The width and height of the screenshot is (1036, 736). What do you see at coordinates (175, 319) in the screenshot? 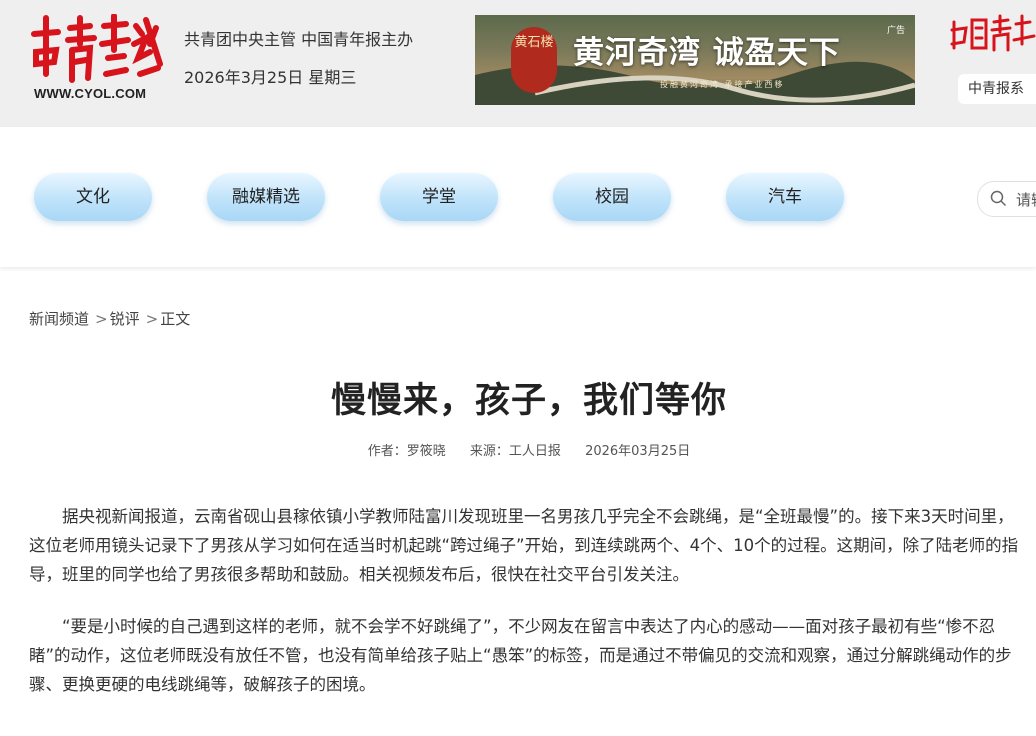
I see `breadcrumb-current: 正文` at bounding box center [175, 319].